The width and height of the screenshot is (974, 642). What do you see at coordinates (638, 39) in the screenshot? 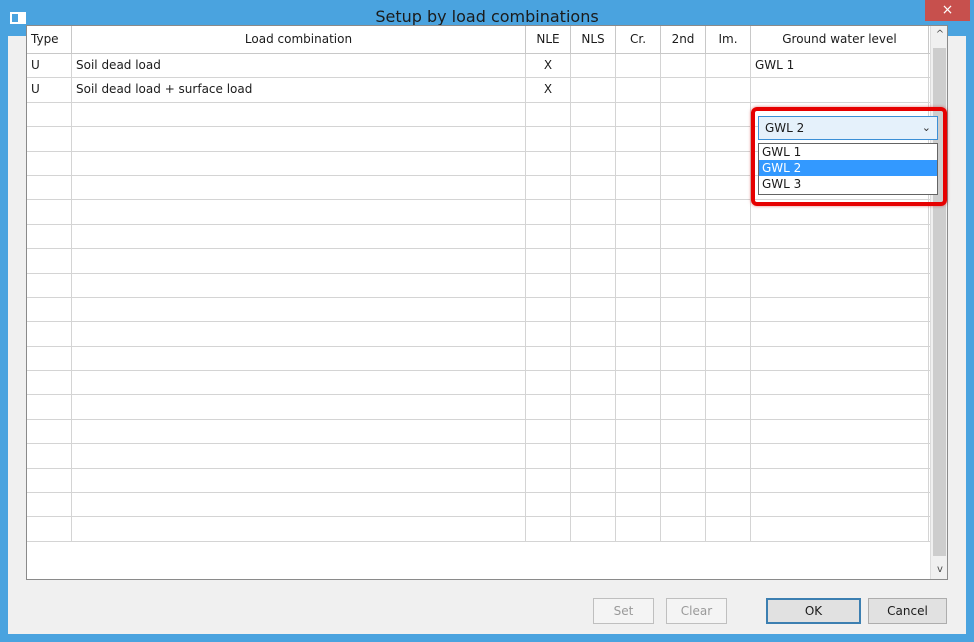
I see `header-cr: Cr.` at bounding box center [638, 39].